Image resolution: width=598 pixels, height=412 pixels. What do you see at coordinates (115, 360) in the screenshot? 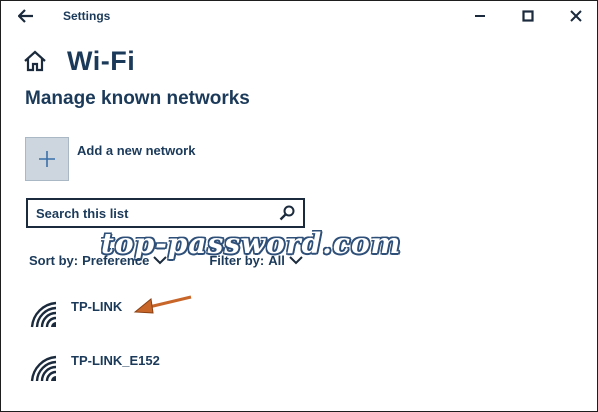
I see `network-name: TP-LINK_E152` at bounding box center [115, 360].